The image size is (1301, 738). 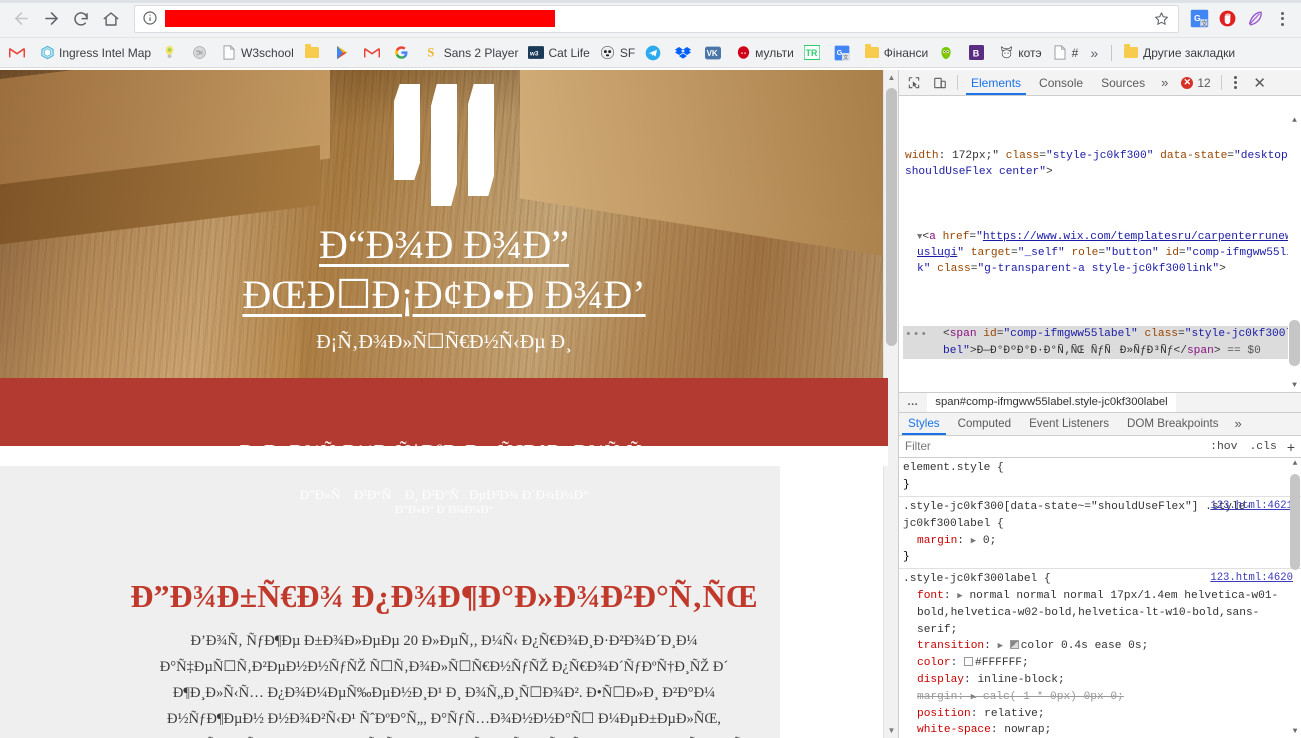 I want to click on tab-styles: Styles, so click(x=924, y=424).